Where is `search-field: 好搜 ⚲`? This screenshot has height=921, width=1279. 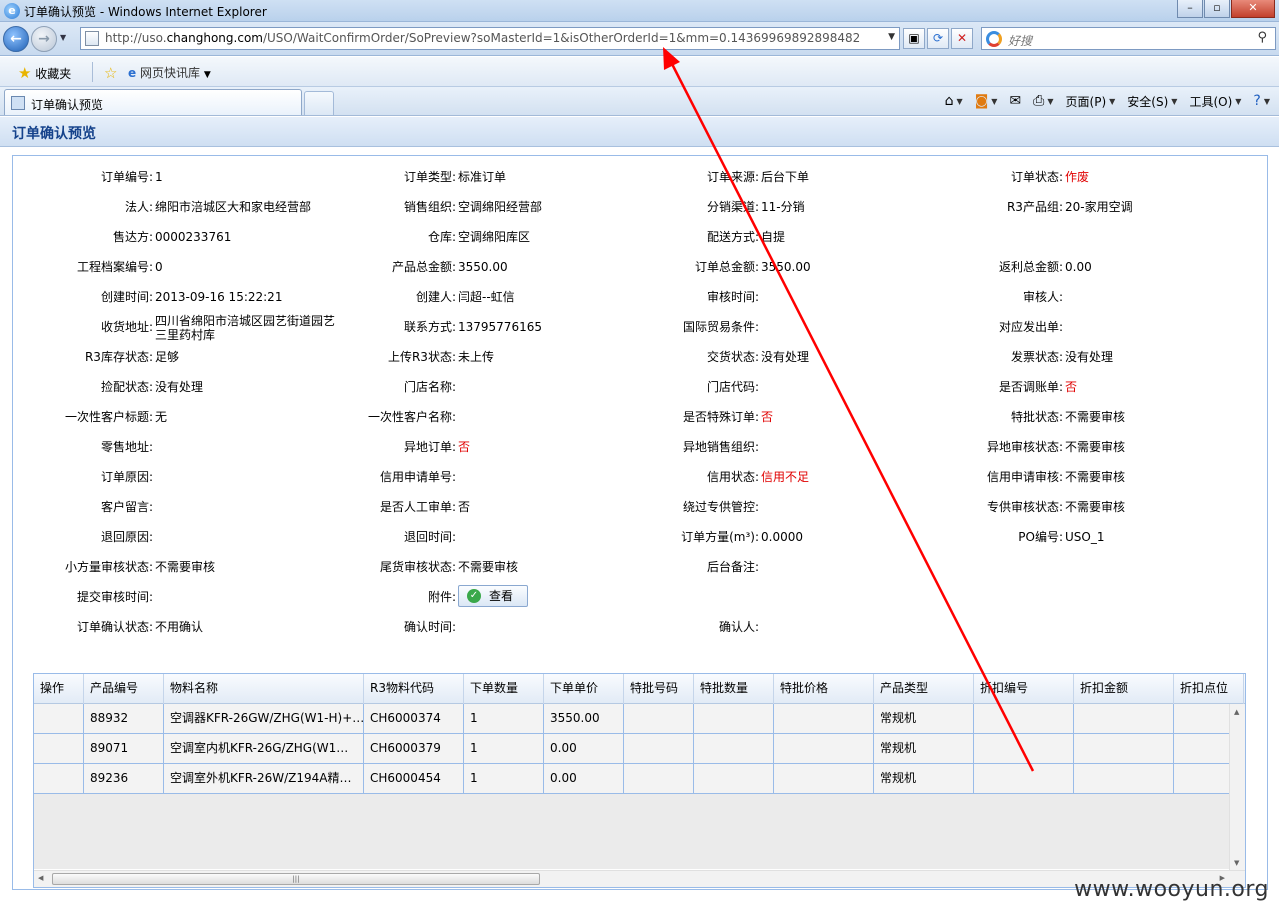 search-field: 好搜 ⚲ is located at coordinates (1128, 38).